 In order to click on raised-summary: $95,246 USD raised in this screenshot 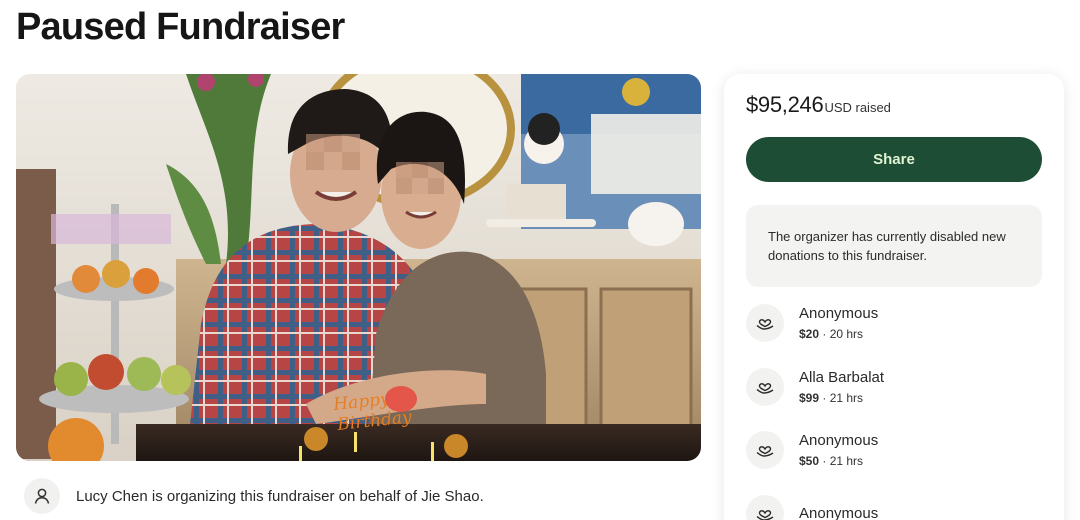, I will do `click(818, 105)`.